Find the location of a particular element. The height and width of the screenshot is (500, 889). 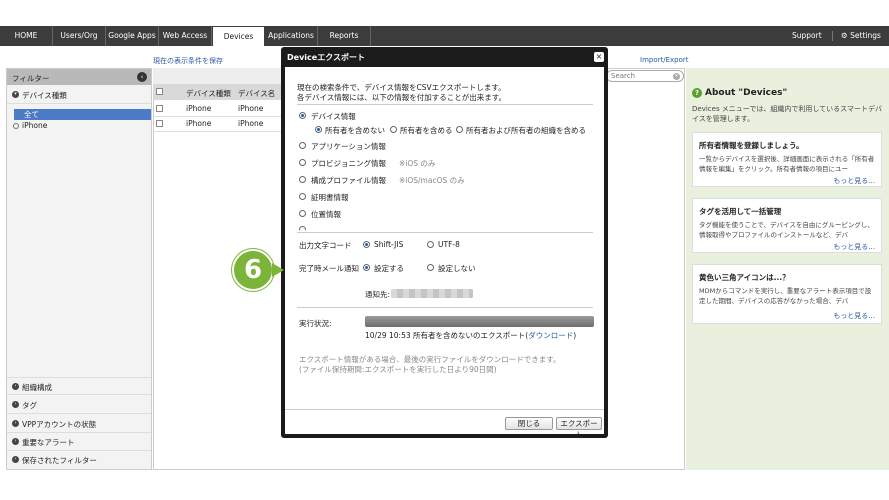

option-cert-info: 証明書情報 is located at coordinates (330, 197).